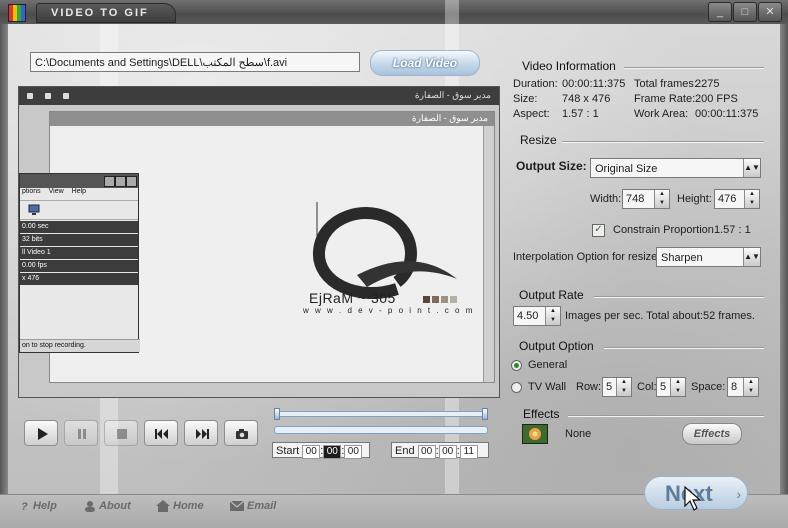 This screenshot has width=788, height=528. I want to click on stop-button, so click(121, 433).